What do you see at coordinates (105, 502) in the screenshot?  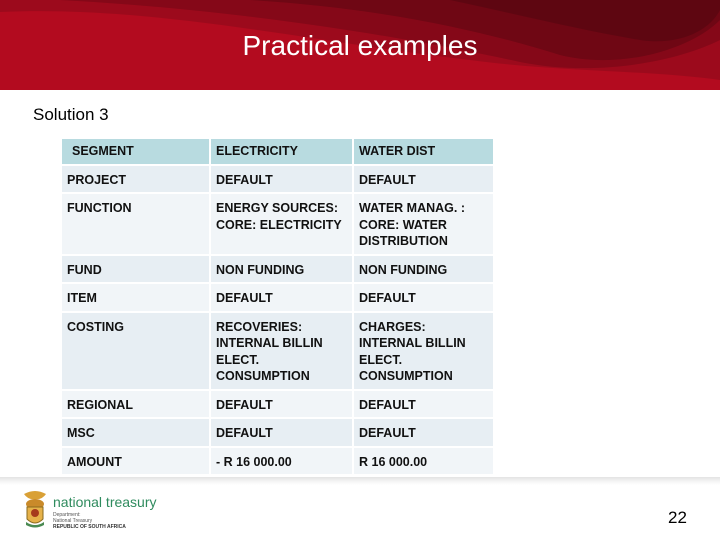 I see `logo-name: national treasury` at bounding box center [105, 502].